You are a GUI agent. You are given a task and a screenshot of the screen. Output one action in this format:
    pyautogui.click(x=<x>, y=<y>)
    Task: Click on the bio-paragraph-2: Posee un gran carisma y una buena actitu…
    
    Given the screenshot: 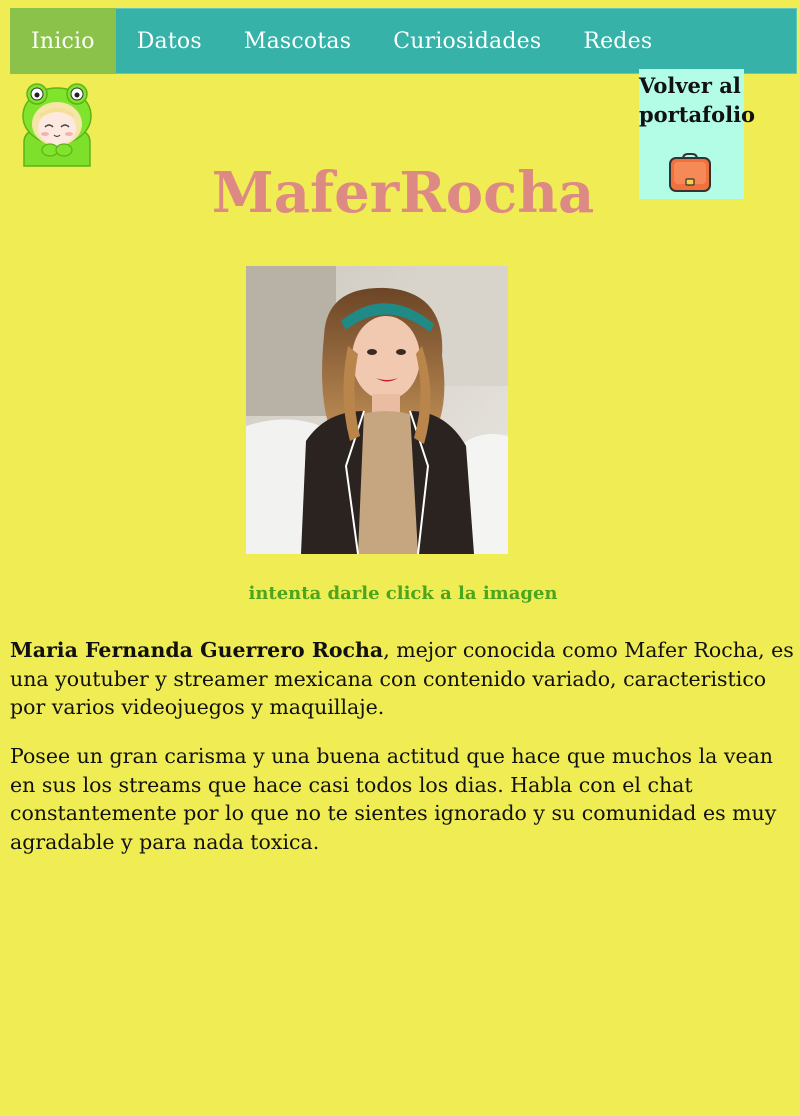 What is the action you would take?
    pyautogui.click(x=393, y=799)
    